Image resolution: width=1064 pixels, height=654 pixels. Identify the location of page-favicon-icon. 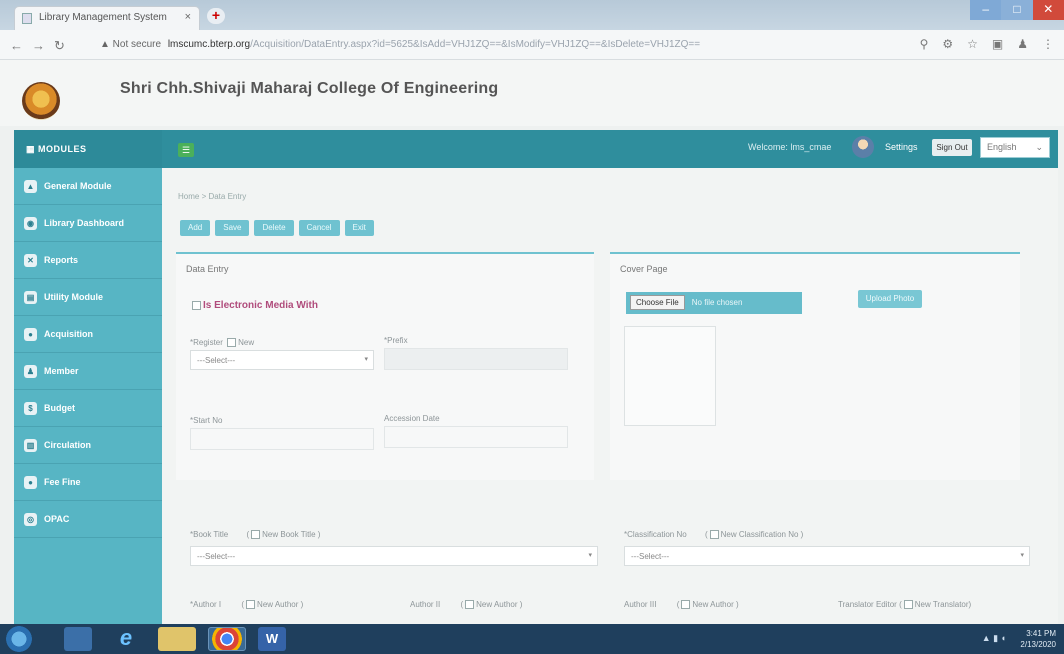
(27, 18).